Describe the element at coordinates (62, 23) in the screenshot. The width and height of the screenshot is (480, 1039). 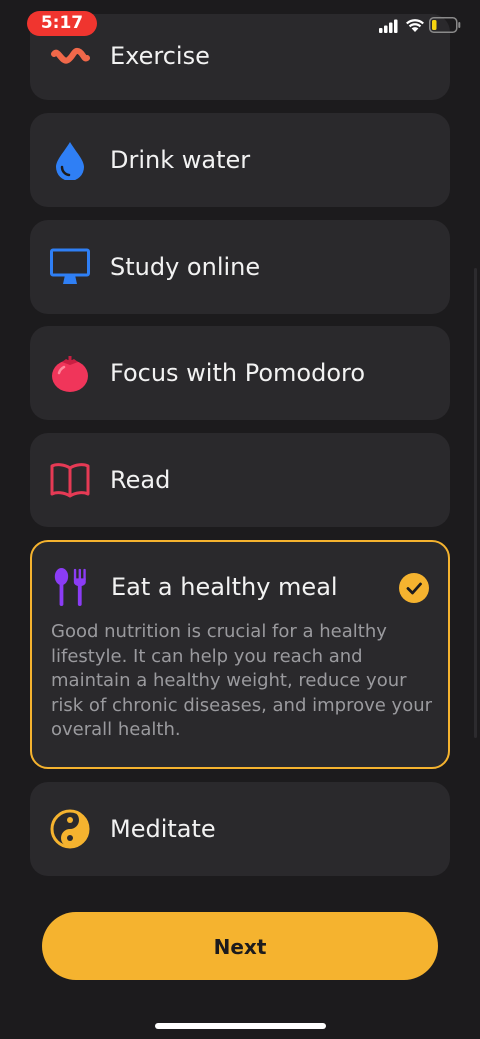
I see `status-time: 5:17` at that location.